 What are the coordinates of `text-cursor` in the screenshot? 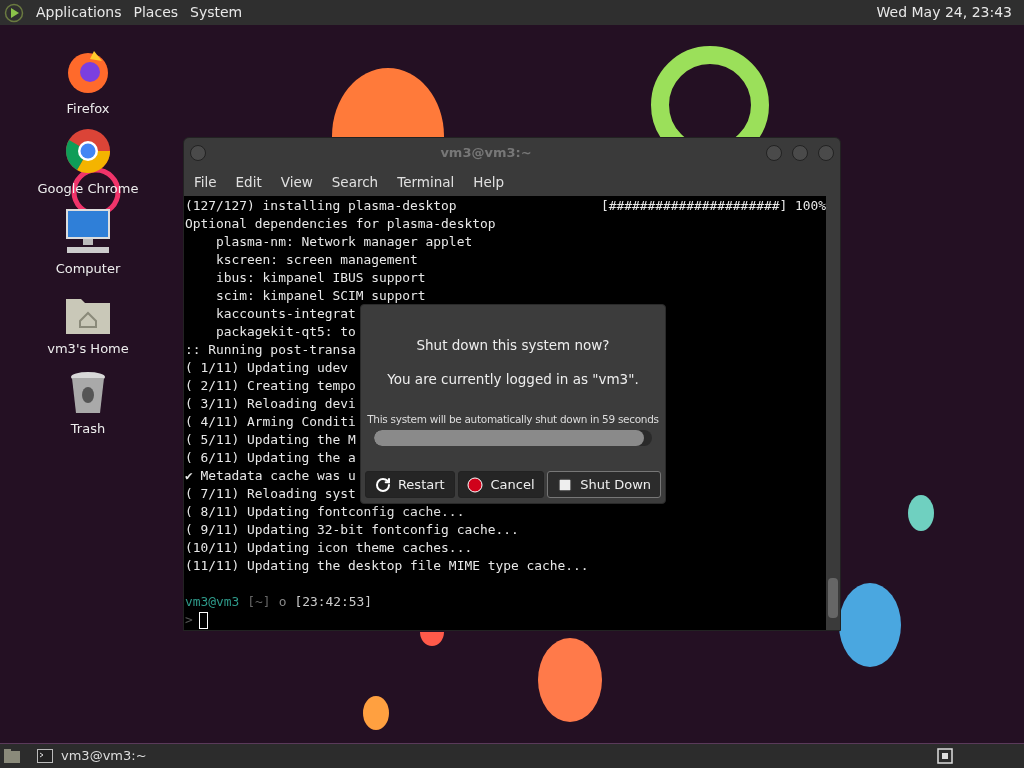 It's located at (203, 620).